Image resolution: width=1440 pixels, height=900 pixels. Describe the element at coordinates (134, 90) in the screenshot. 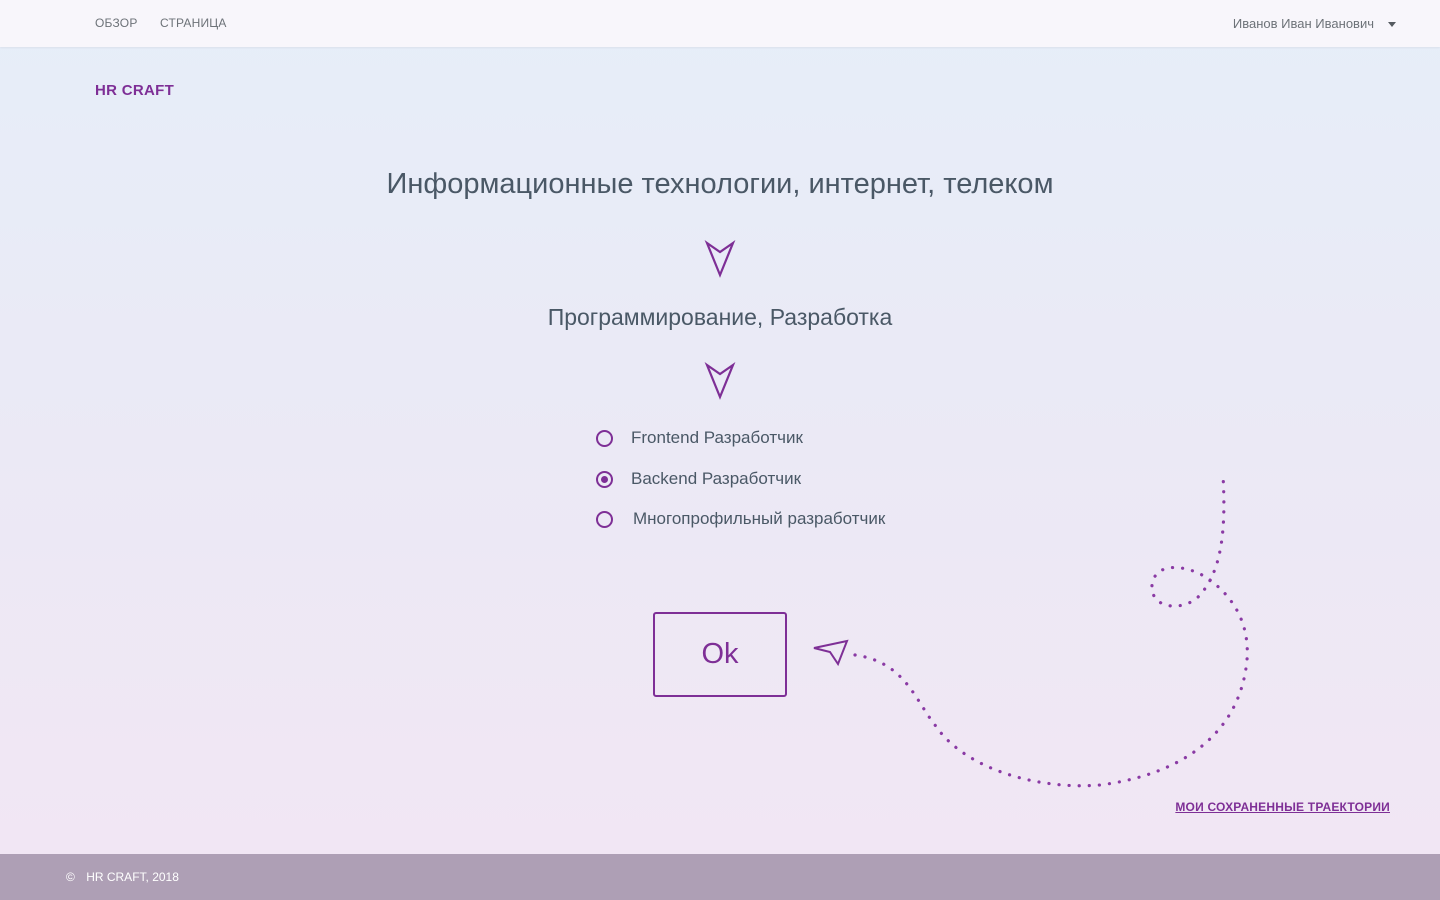

I see `logo: HR CRAFT` at that location.